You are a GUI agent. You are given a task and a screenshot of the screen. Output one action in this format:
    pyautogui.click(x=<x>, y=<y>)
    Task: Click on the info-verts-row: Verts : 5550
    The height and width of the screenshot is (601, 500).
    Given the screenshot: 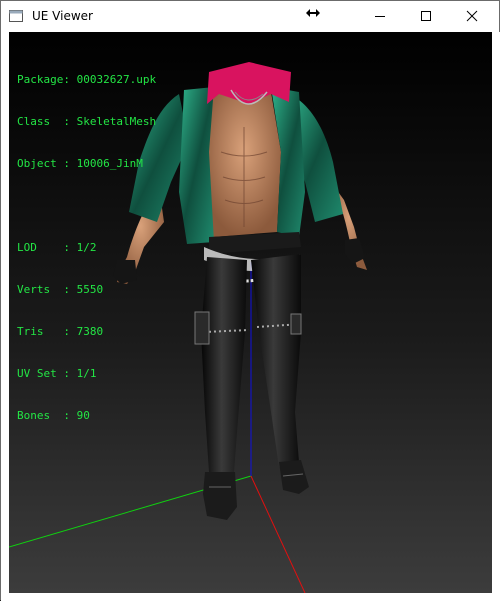 What is the action you would take?
    pyautogui.click(x=86, y=290)
    